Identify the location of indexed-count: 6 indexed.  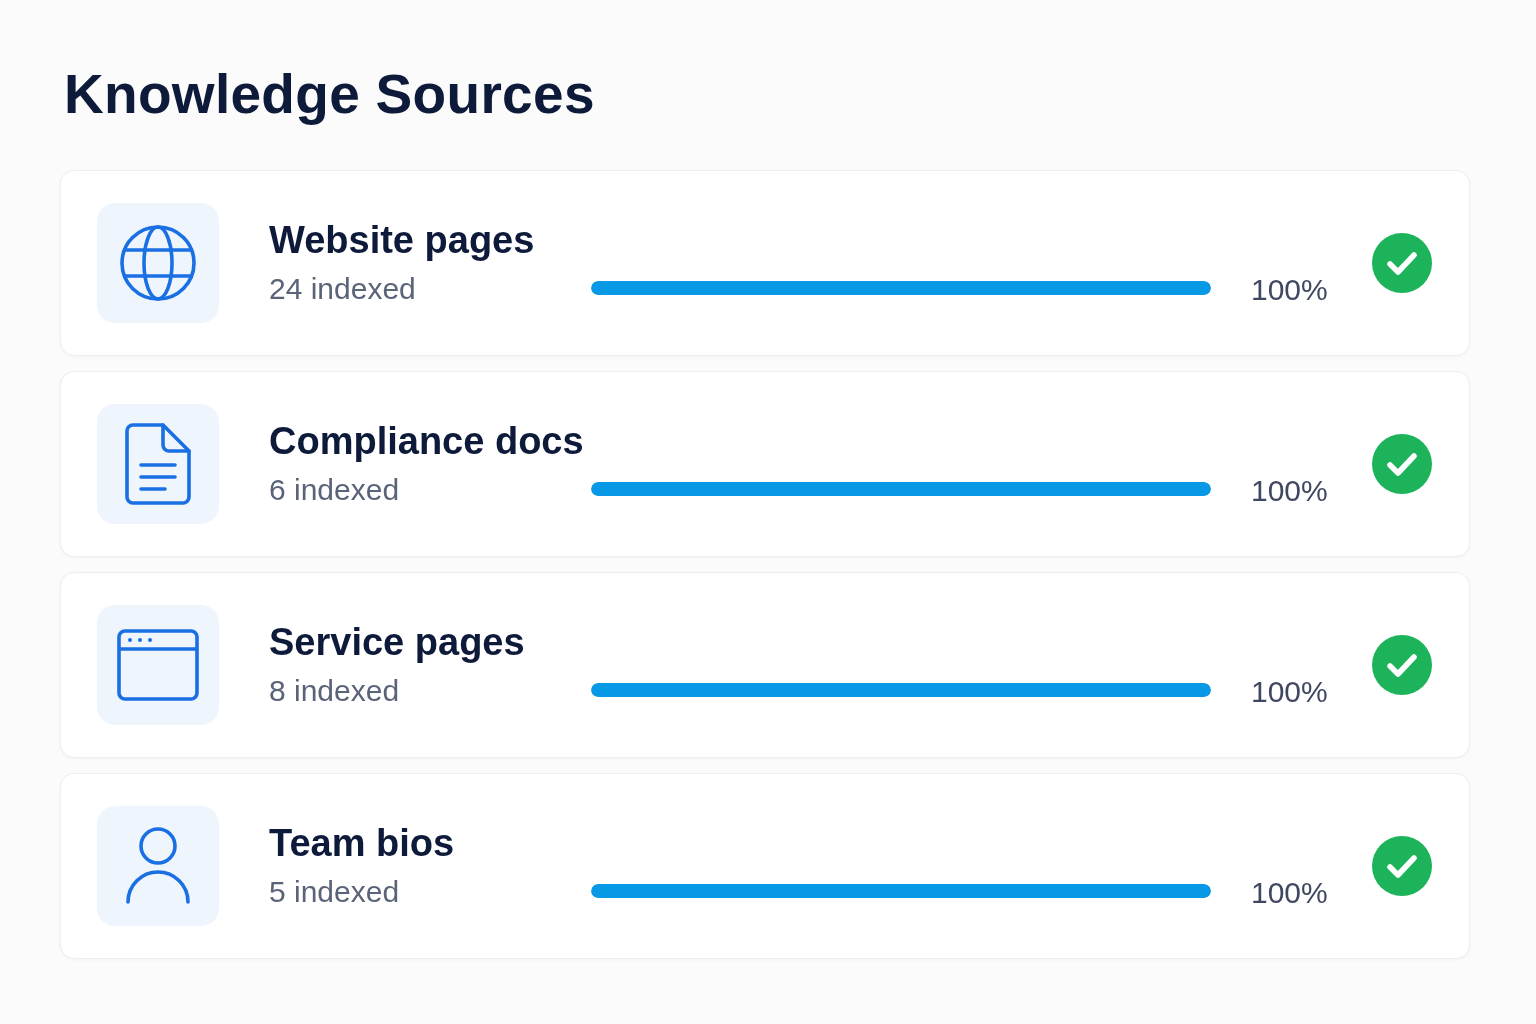
(334, 490).